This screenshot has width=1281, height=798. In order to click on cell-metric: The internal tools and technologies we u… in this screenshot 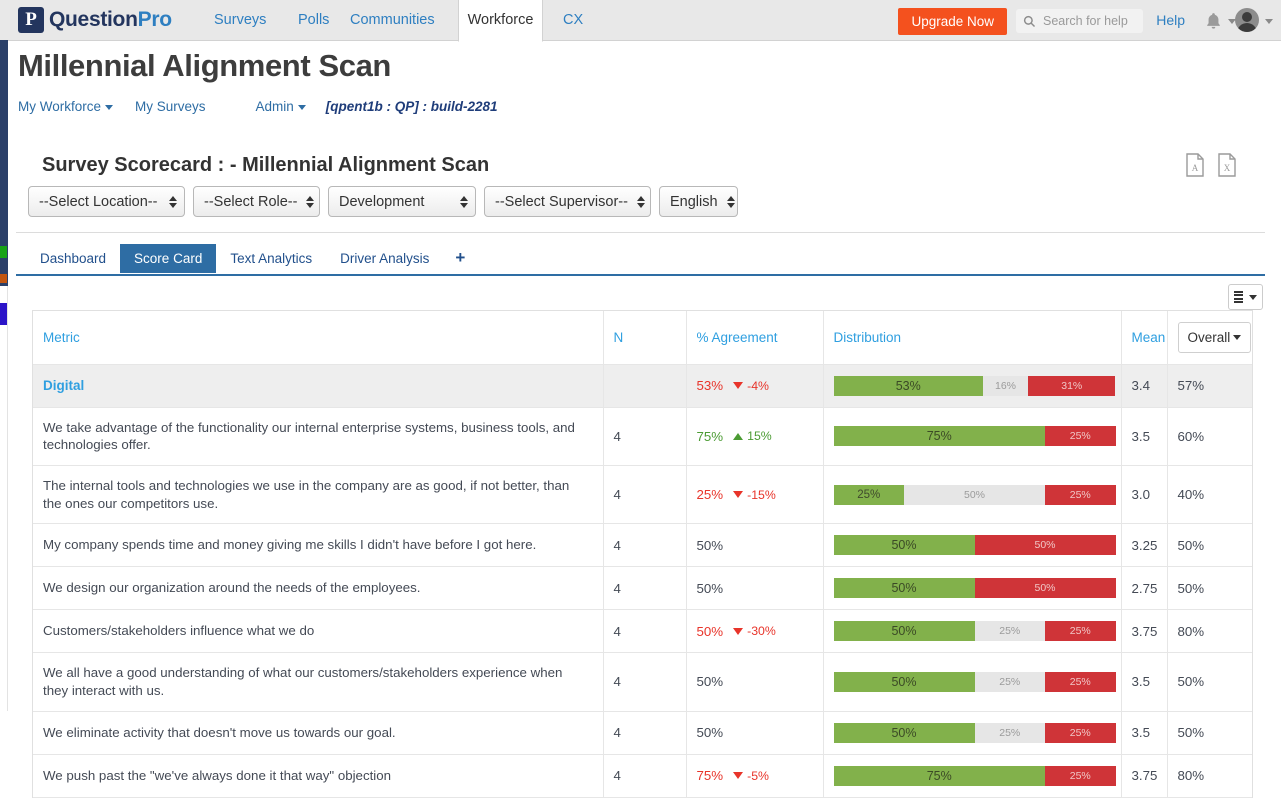, I will do `click(318, 495)`.